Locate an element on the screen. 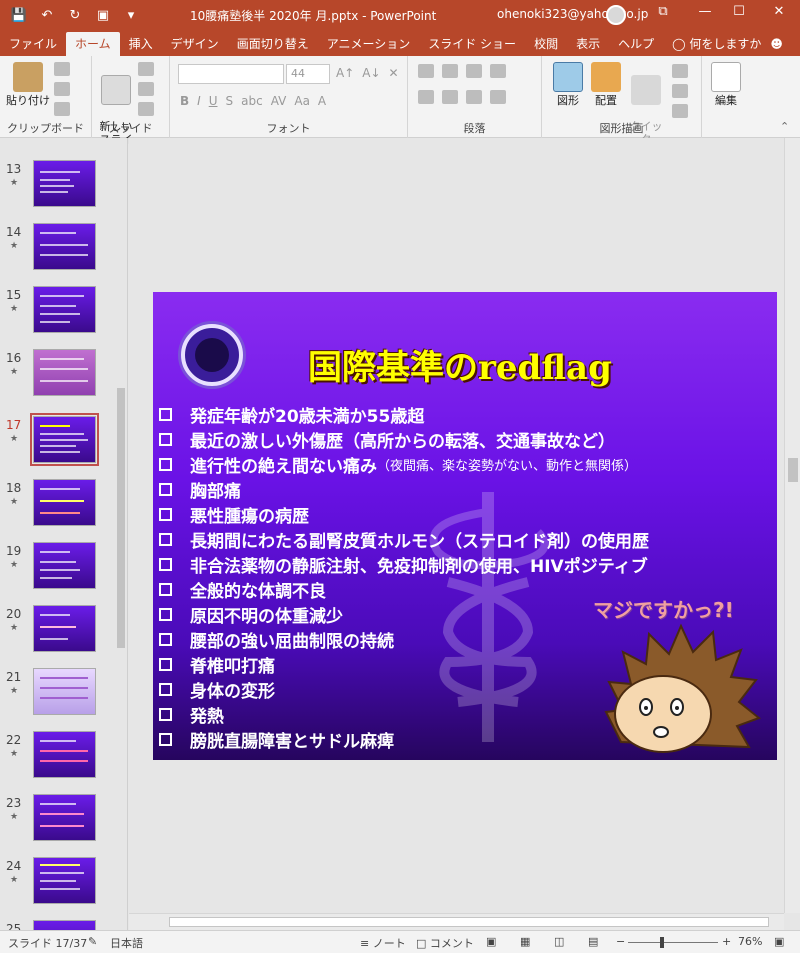 The width and height of the screenshot is (800, 953). zoom-in-button: + is located at coordinates (726, 941).